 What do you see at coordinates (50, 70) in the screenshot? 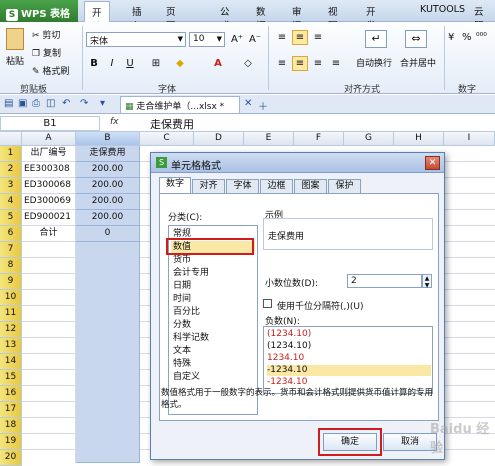
I see `format-painter-button: ✎ 格式刷` at bounding box center [50, 70].